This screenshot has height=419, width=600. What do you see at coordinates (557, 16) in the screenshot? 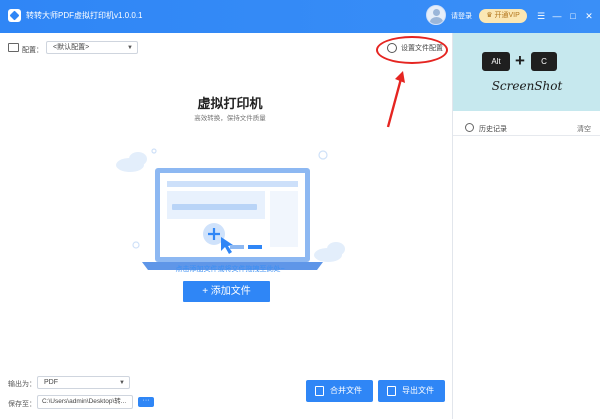
I see `minimize-icon: —` at bounding box center [557, 16].